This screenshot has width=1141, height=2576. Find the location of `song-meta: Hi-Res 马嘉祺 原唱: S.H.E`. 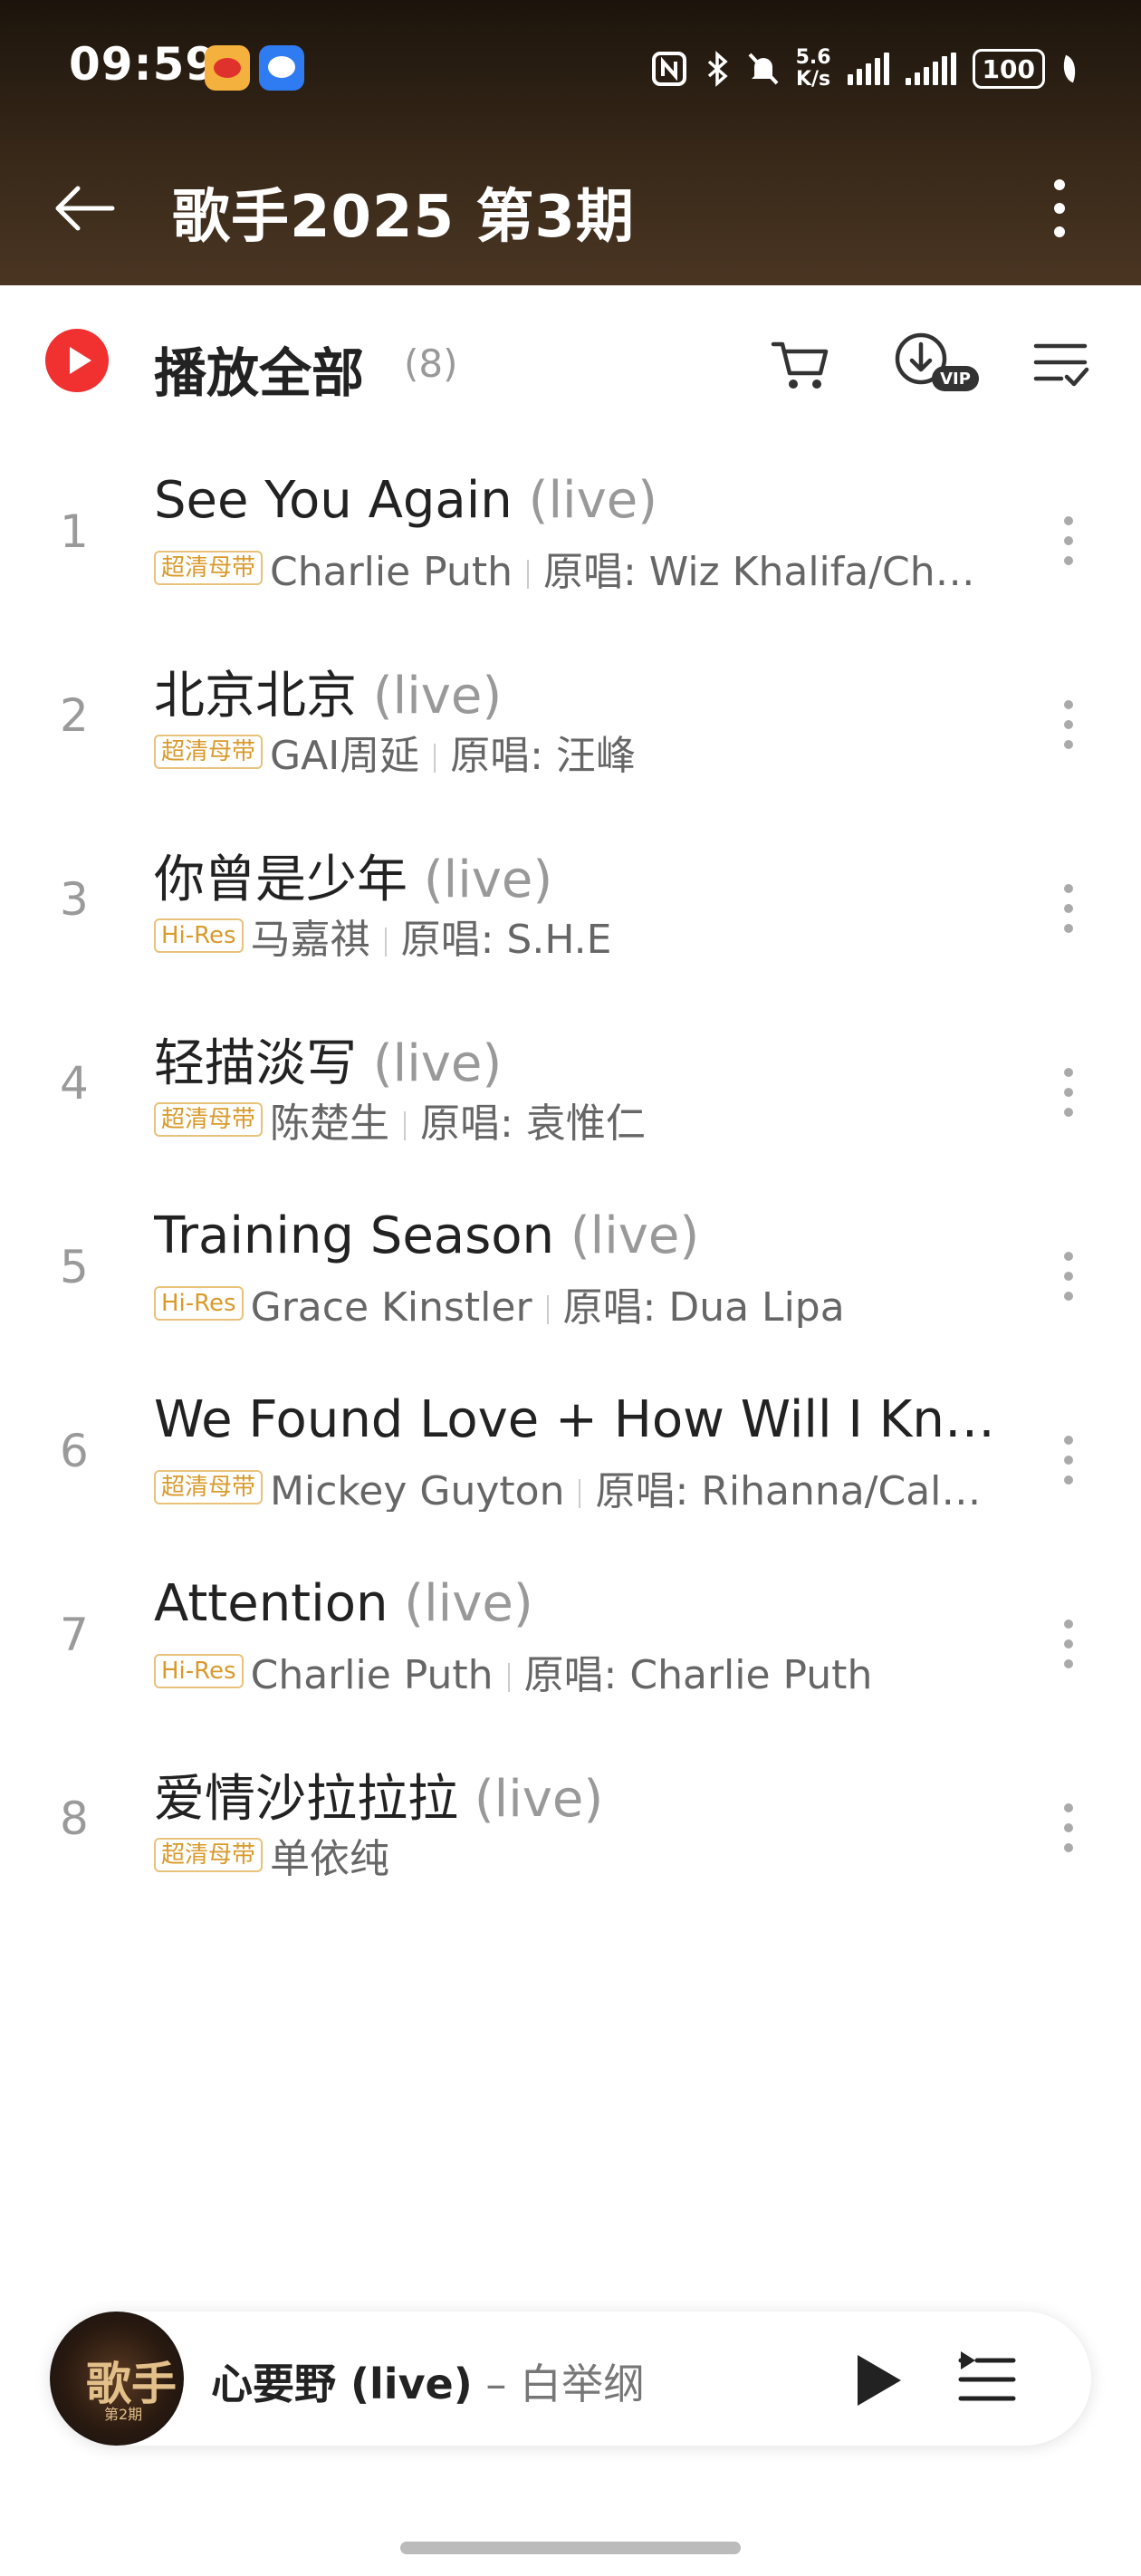

song-meta: Hi-Res 马嘉祺 原唱: S.H.E is located at coordinates (579, 935).